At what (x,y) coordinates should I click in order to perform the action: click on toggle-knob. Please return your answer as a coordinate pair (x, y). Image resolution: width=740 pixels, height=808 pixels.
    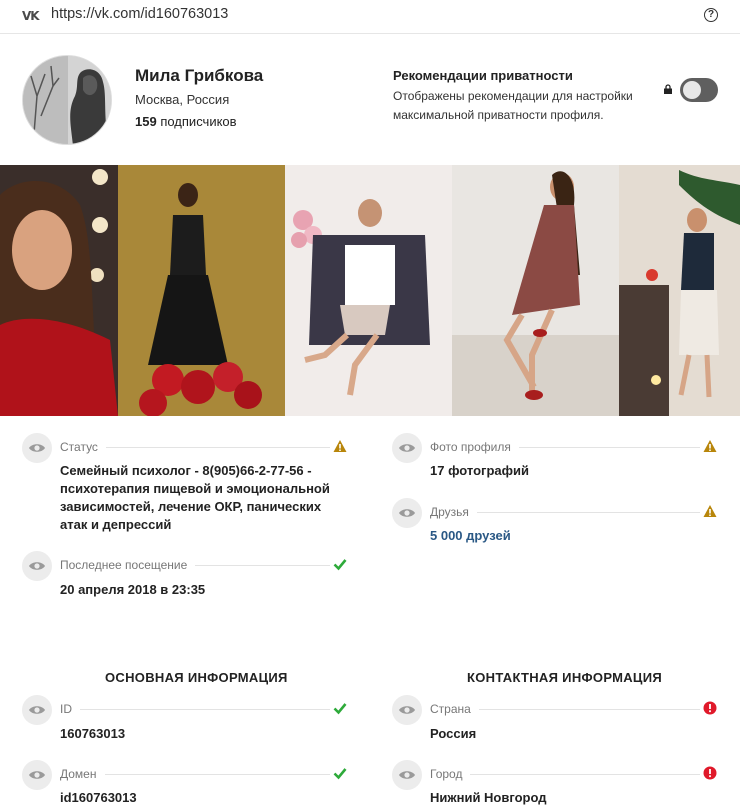
    Looking at the image, I should click on (692, 90).